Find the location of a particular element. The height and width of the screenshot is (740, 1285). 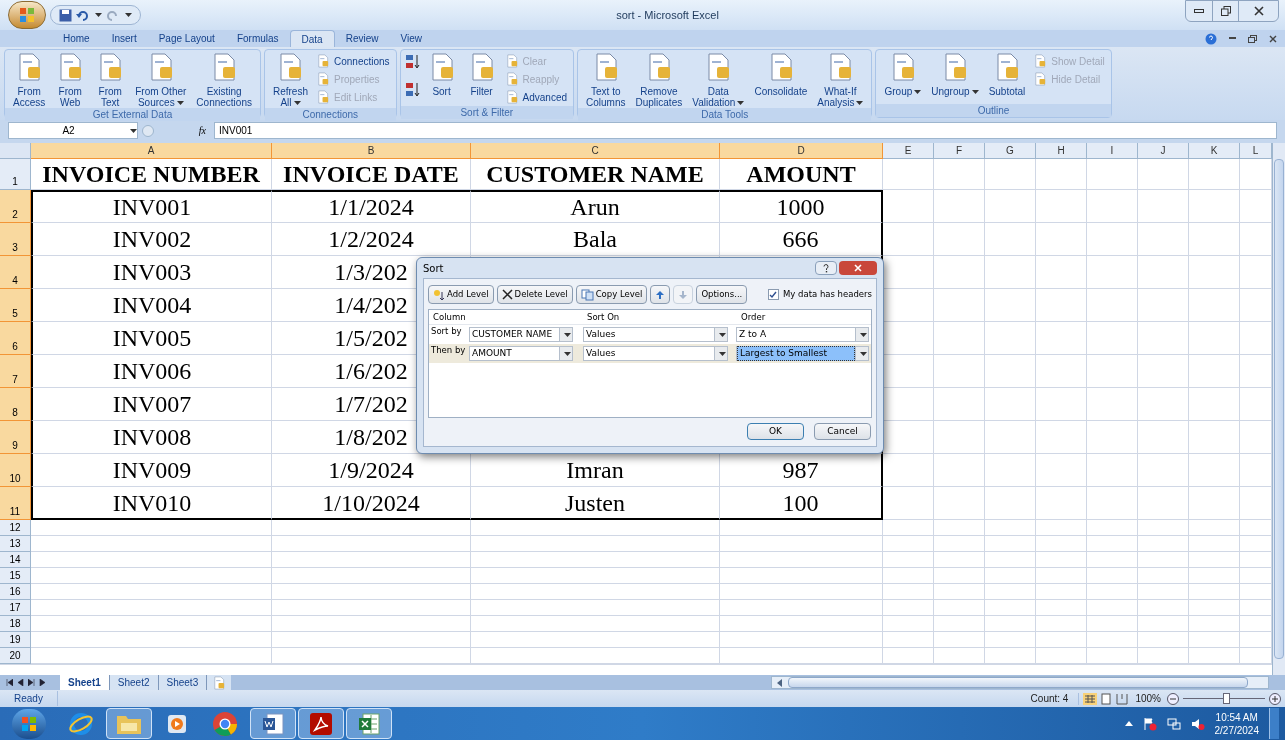

toolbar-button is located at coordinates (660, 294).